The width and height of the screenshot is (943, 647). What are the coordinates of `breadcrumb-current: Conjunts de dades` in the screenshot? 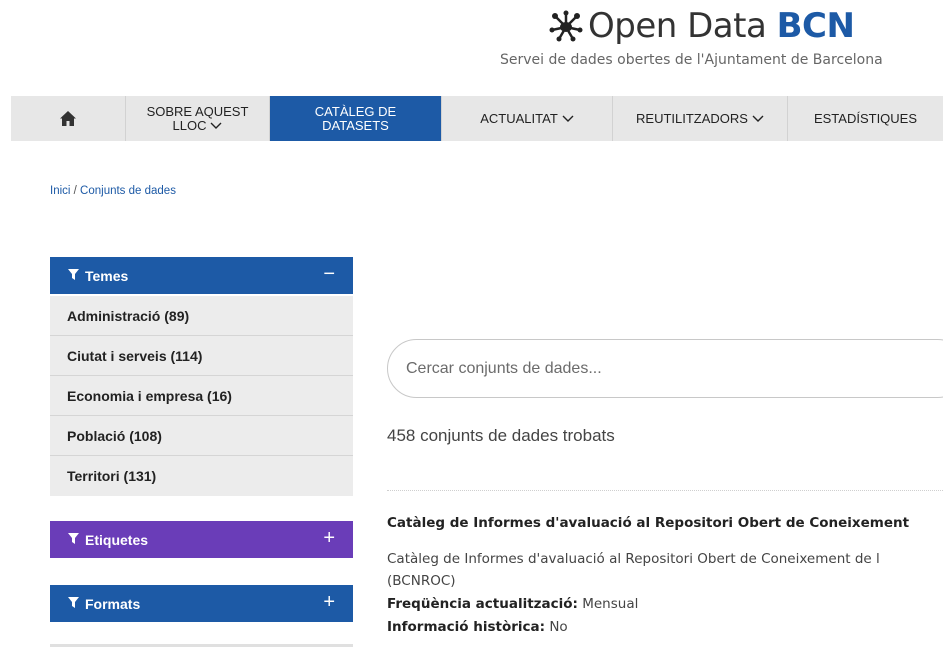 It's located at (128, 191).